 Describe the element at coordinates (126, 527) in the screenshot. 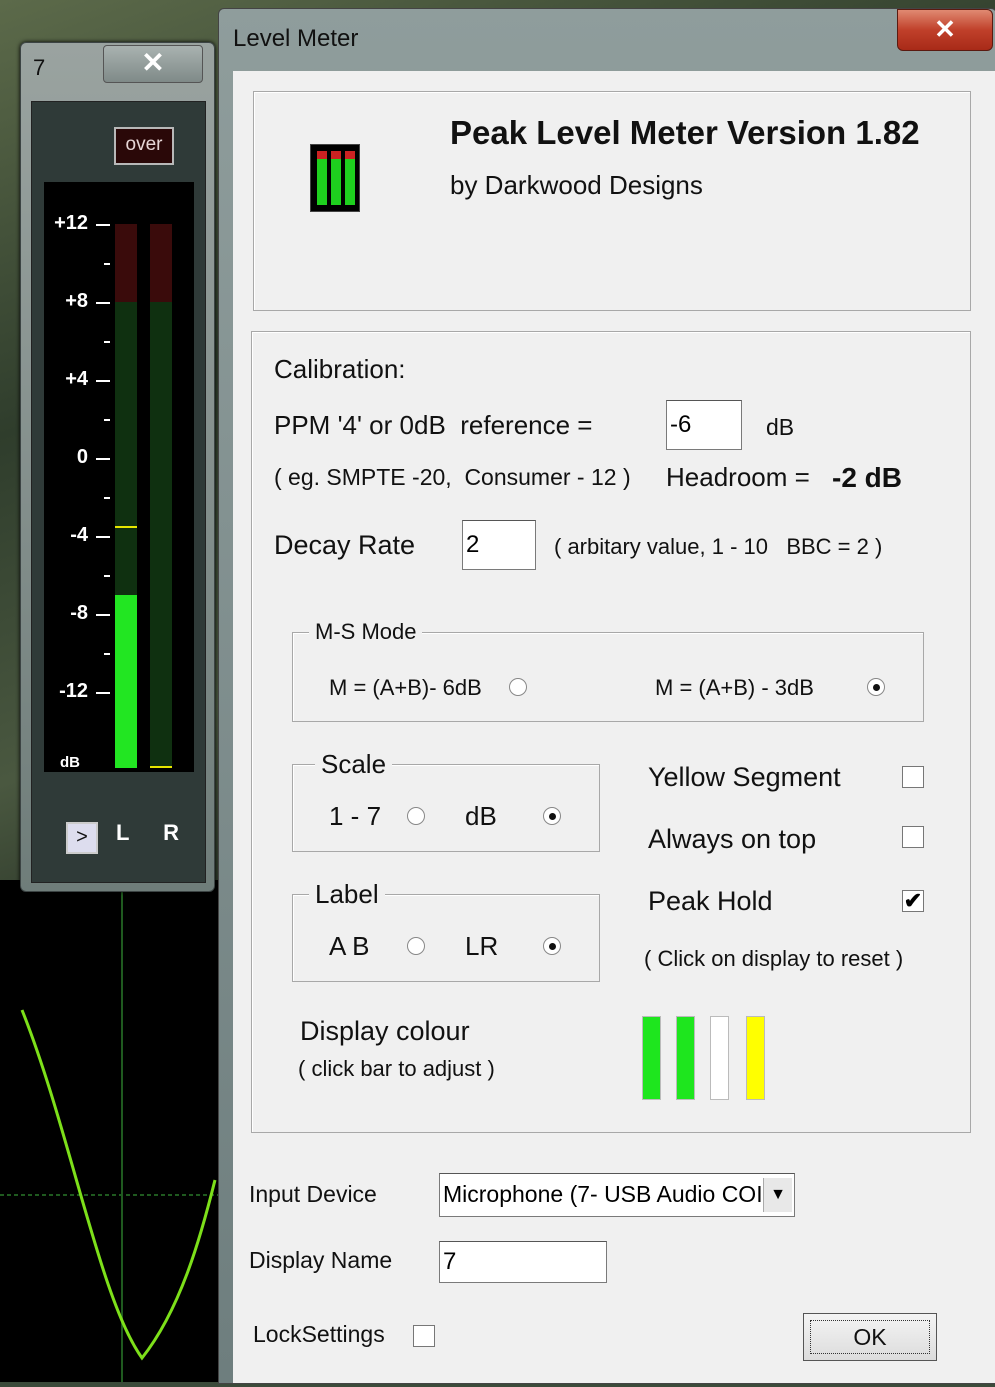

I see `left-peak-marker` at that location.